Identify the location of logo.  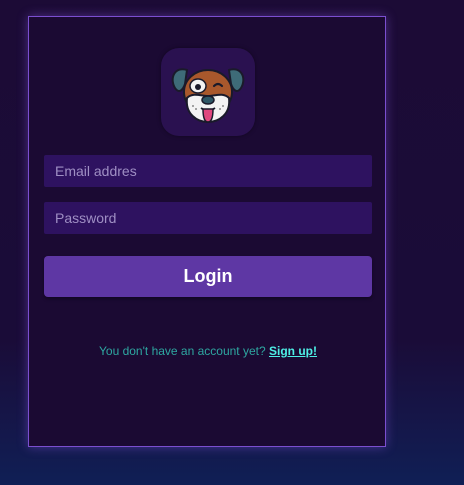
(208, 92).